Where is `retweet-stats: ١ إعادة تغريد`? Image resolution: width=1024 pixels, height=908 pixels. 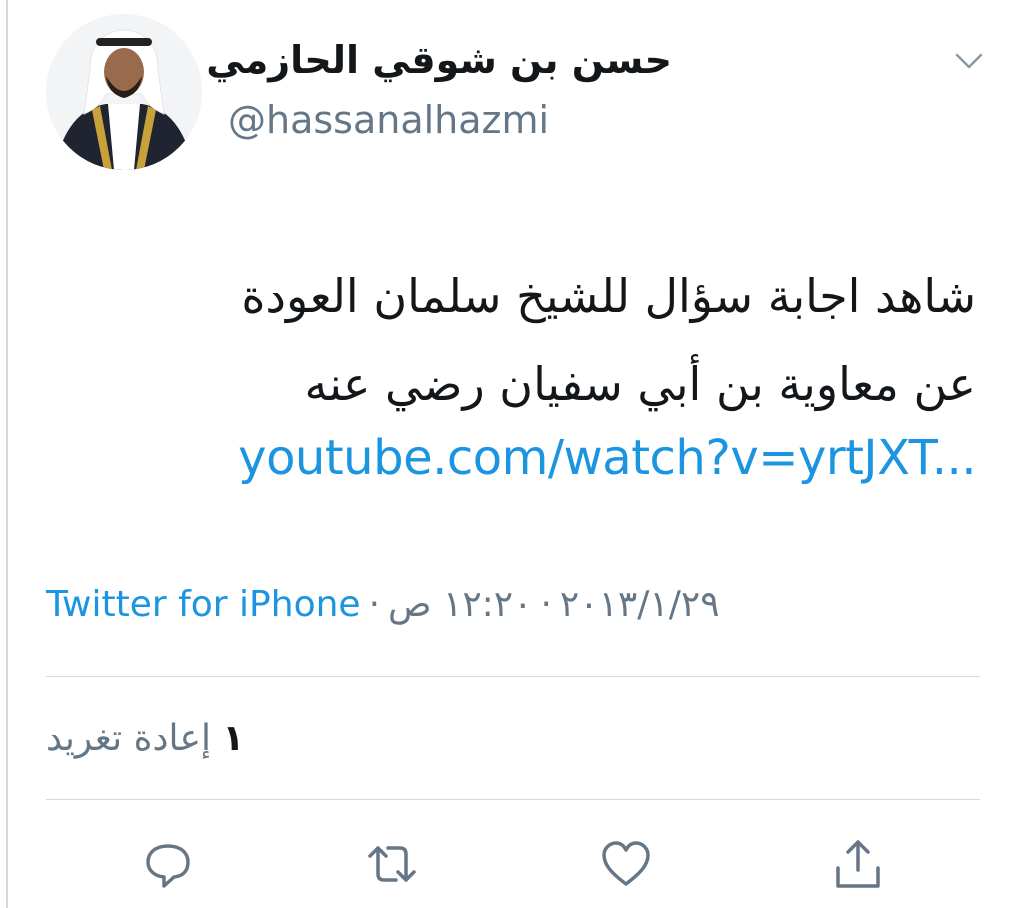
retweet-stats: ١ إعادة تغريد is located at coordinates (145, 738).